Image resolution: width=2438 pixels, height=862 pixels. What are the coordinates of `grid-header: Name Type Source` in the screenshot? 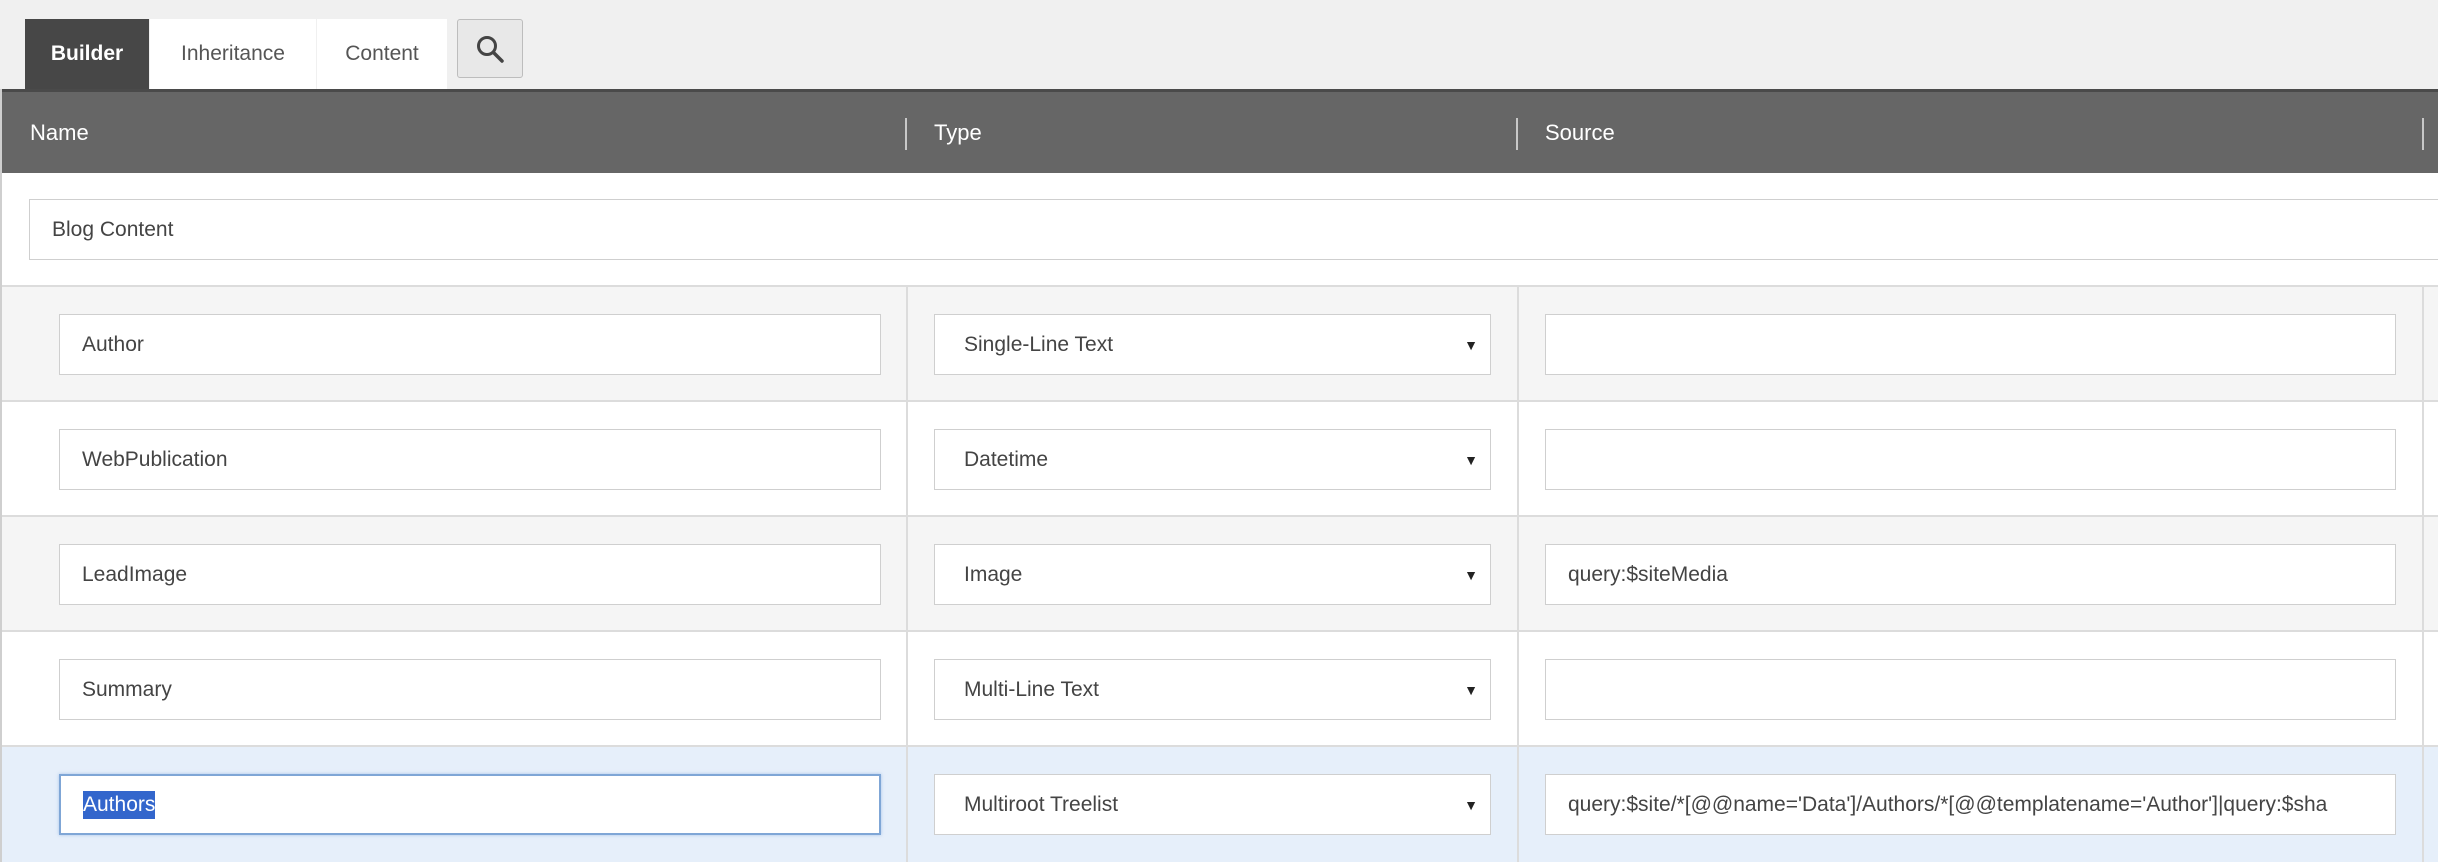 It's located at (1220, 131).